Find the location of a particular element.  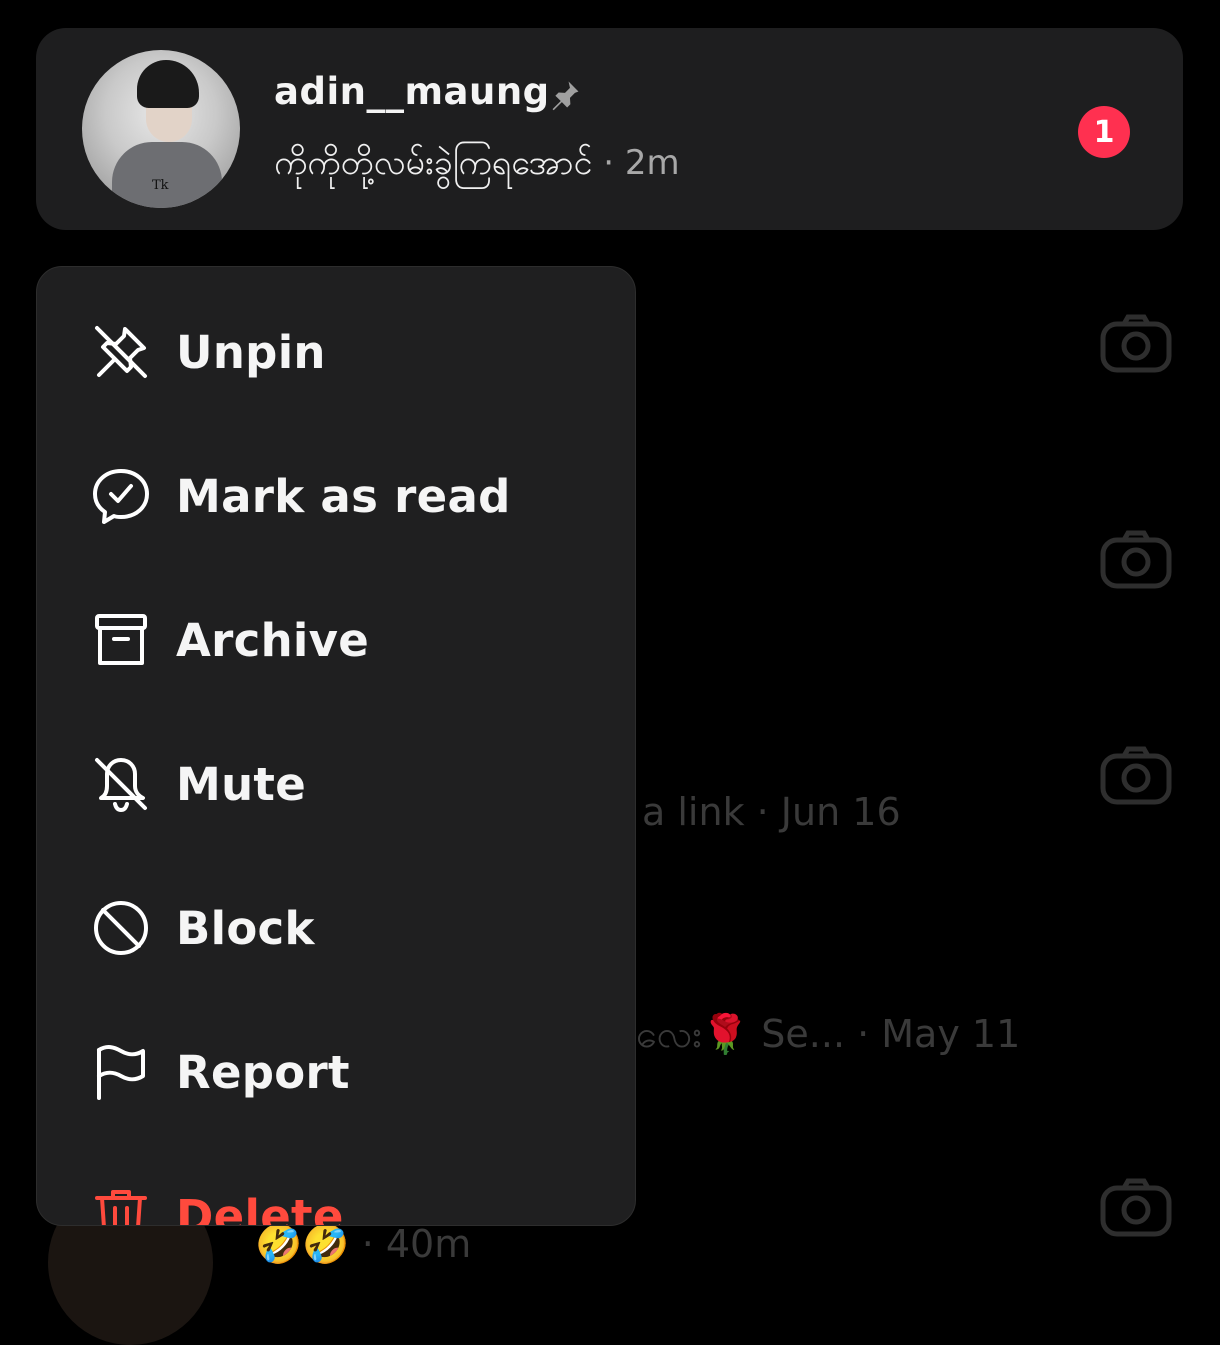

bell-off-icon is located at coordinates (121, 785).